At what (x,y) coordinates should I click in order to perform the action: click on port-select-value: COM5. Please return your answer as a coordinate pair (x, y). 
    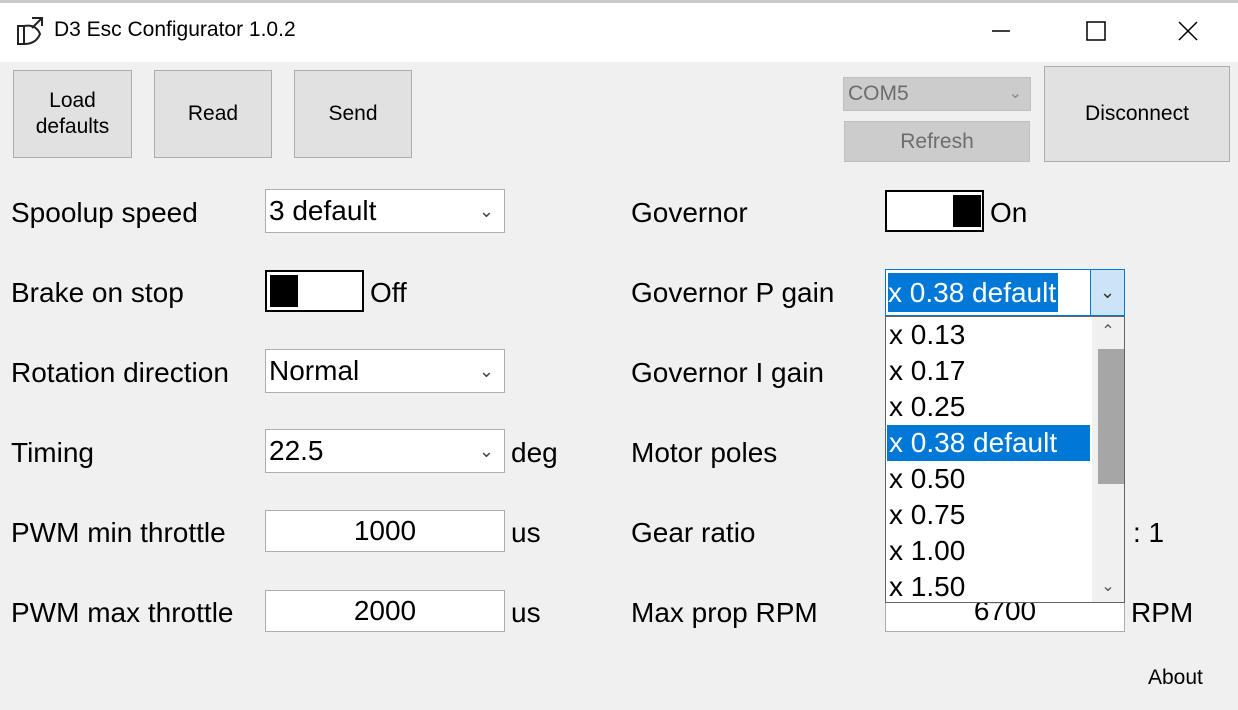
    Looking at the image, I should click on (878, 93).